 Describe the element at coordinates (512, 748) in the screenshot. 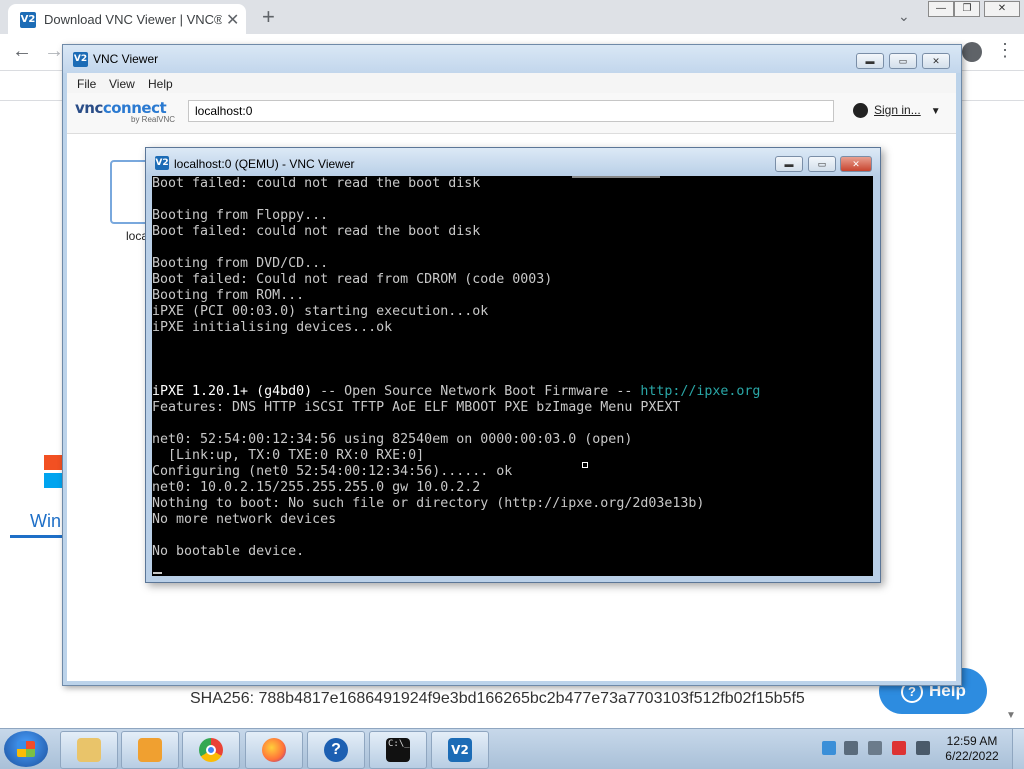

I see `taskbar: ? C:\_ V2 12:59 AM 6/22/2022` at that location.